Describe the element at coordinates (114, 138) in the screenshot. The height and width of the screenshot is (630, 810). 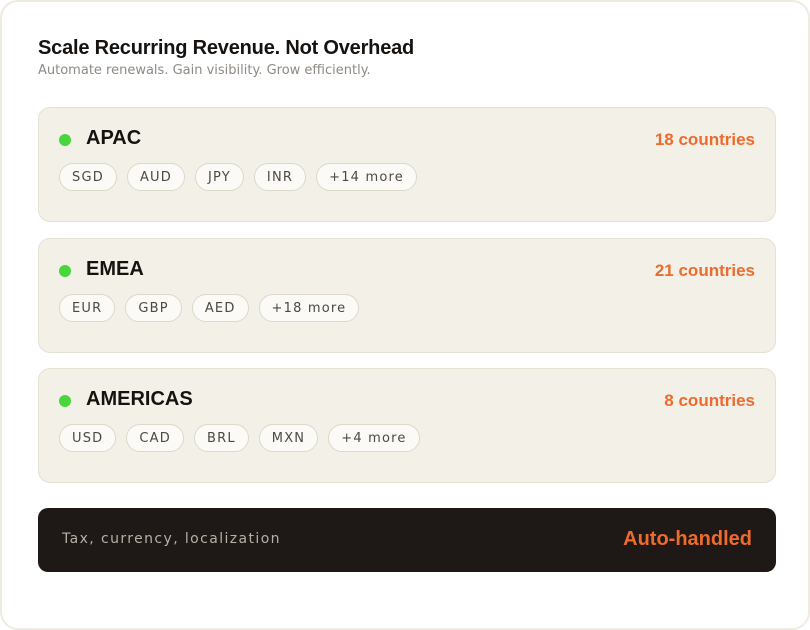
I see `region-name: APAC` at that location.